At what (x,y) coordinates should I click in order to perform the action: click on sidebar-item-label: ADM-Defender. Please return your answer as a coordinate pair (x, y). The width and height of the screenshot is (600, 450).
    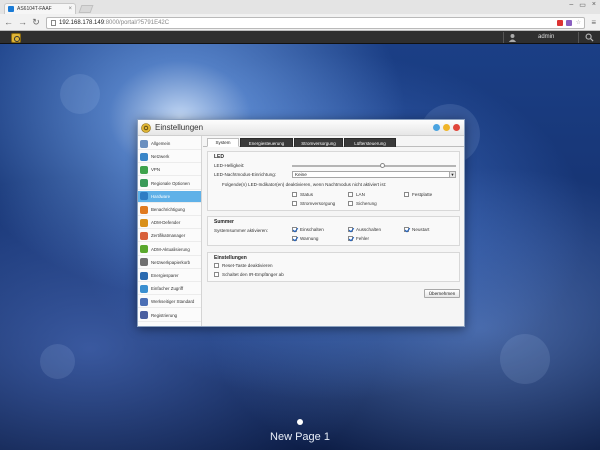
    Looking at the image, I should click on (166, 223).